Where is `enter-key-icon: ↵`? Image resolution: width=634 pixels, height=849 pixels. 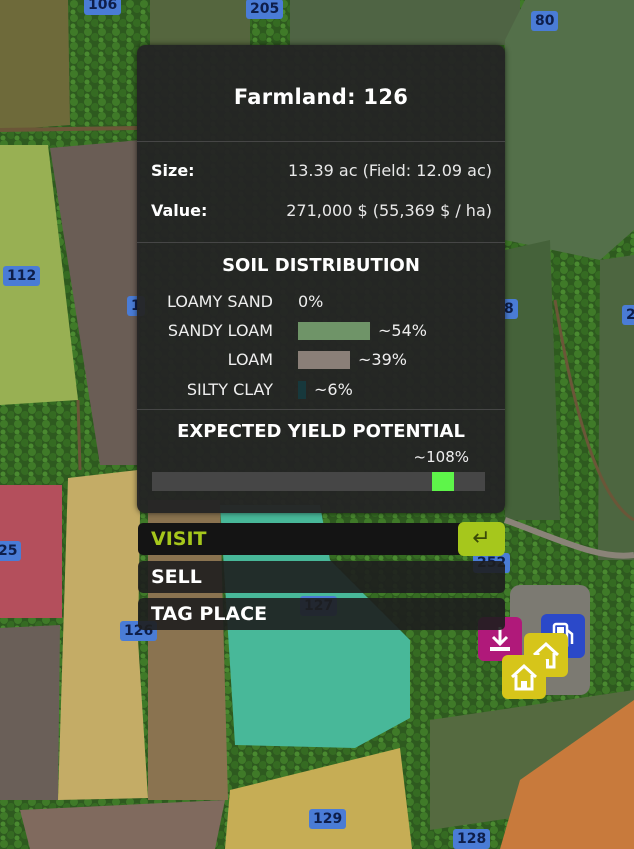 enter-key-icon: ↵ is located at coordinates (481, 539).